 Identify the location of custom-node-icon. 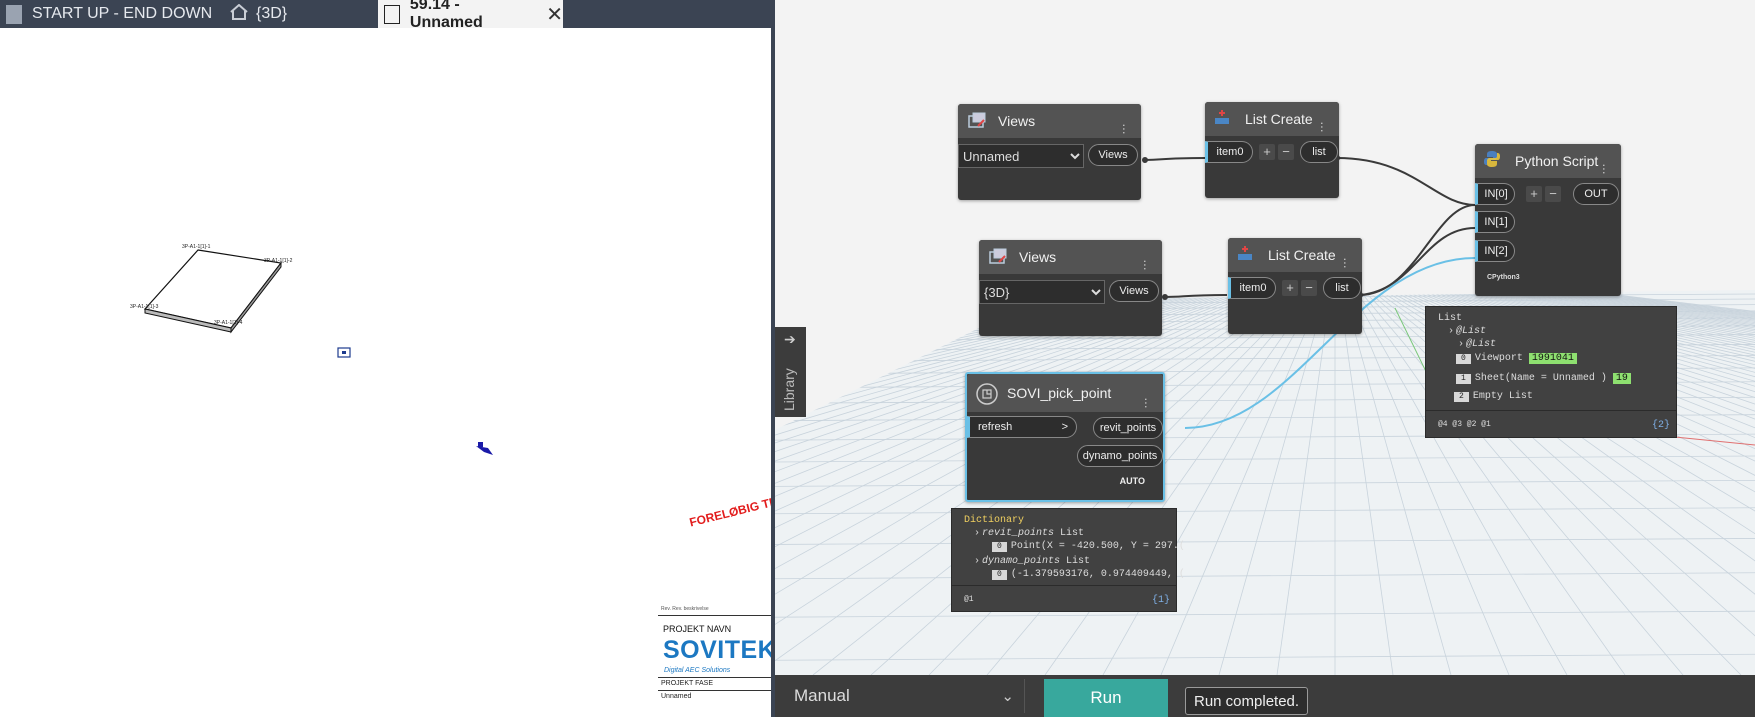
(986, 393).